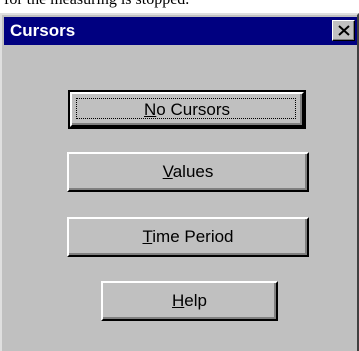 Image resolution: width=359 pixels, height=351 pixels. I want to click on title-bar: Cursors, so click(180, 31).